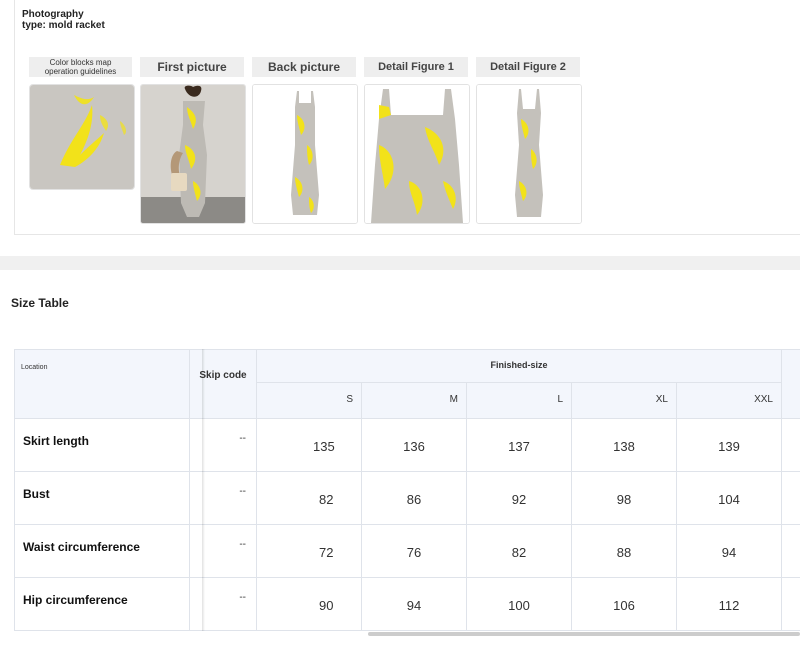  What do you see at coordinates (519, 604) in the screenshot?
I see `table-cell: 100` at bounding box center [519, 604].